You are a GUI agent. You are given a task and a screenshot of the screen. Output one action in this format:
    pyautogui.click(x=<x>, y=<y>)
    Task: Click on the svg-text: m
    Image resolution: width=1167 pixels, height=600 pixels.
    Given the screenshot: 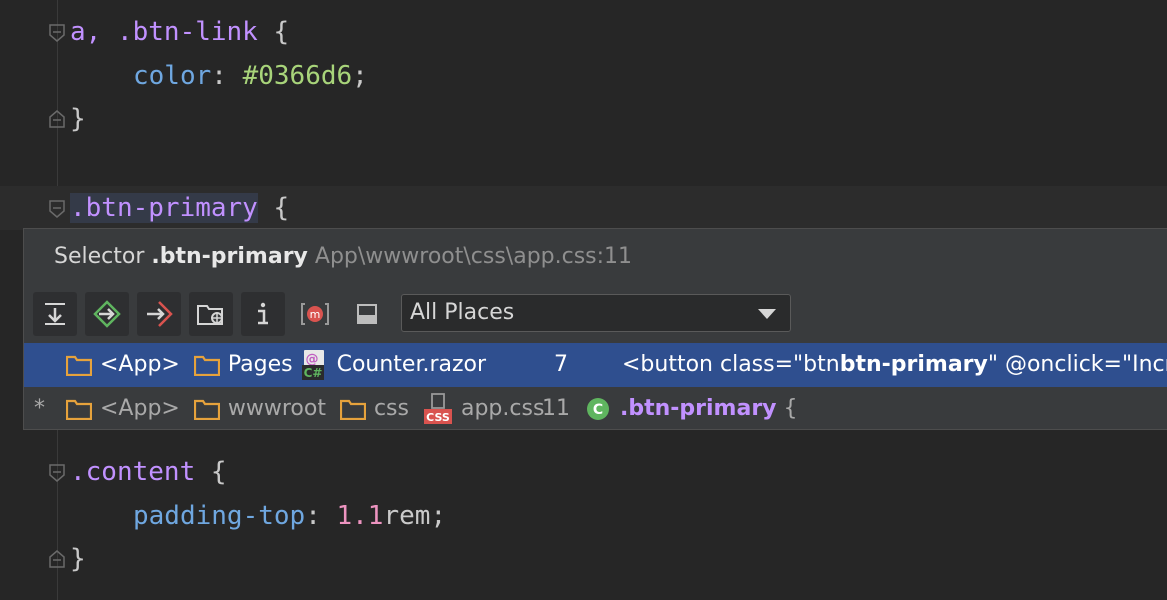 What is the action you would take?
    pyautogui.click(x=315, y=314)
    